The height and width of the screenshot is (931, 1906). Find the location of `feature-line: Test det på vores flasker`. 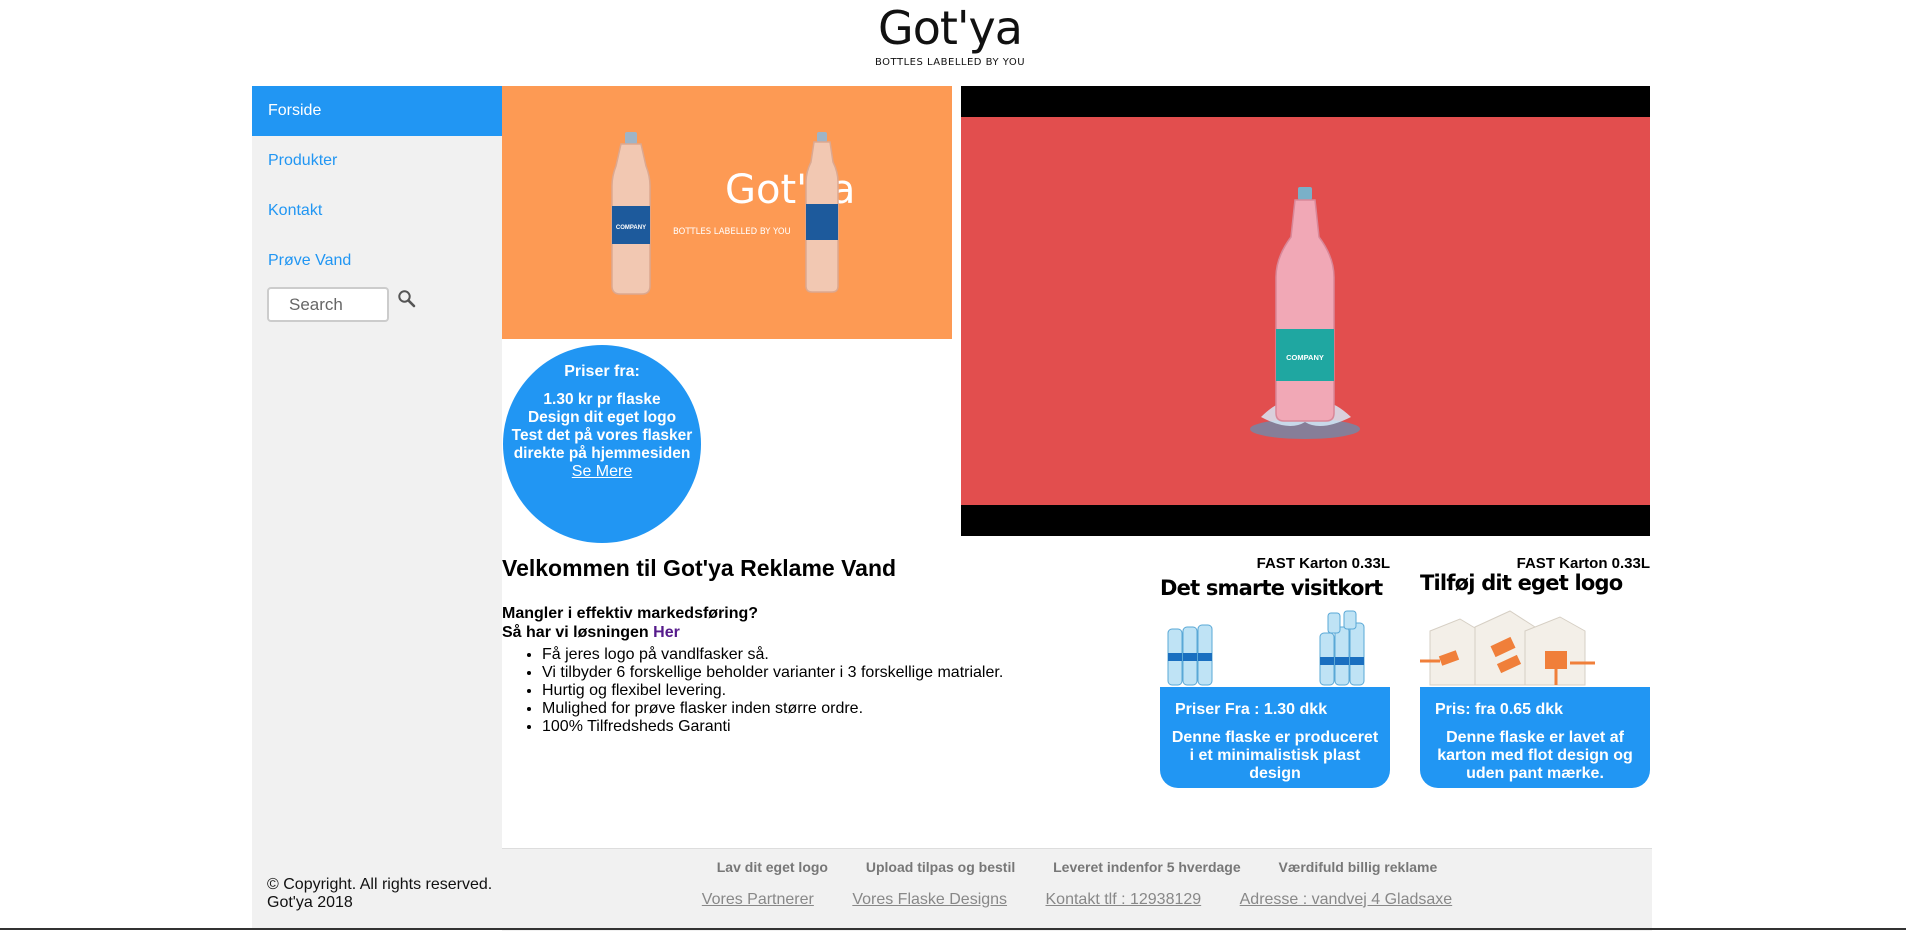

feature-line: Test det på vores flasker is located at coordinates (602, 435).